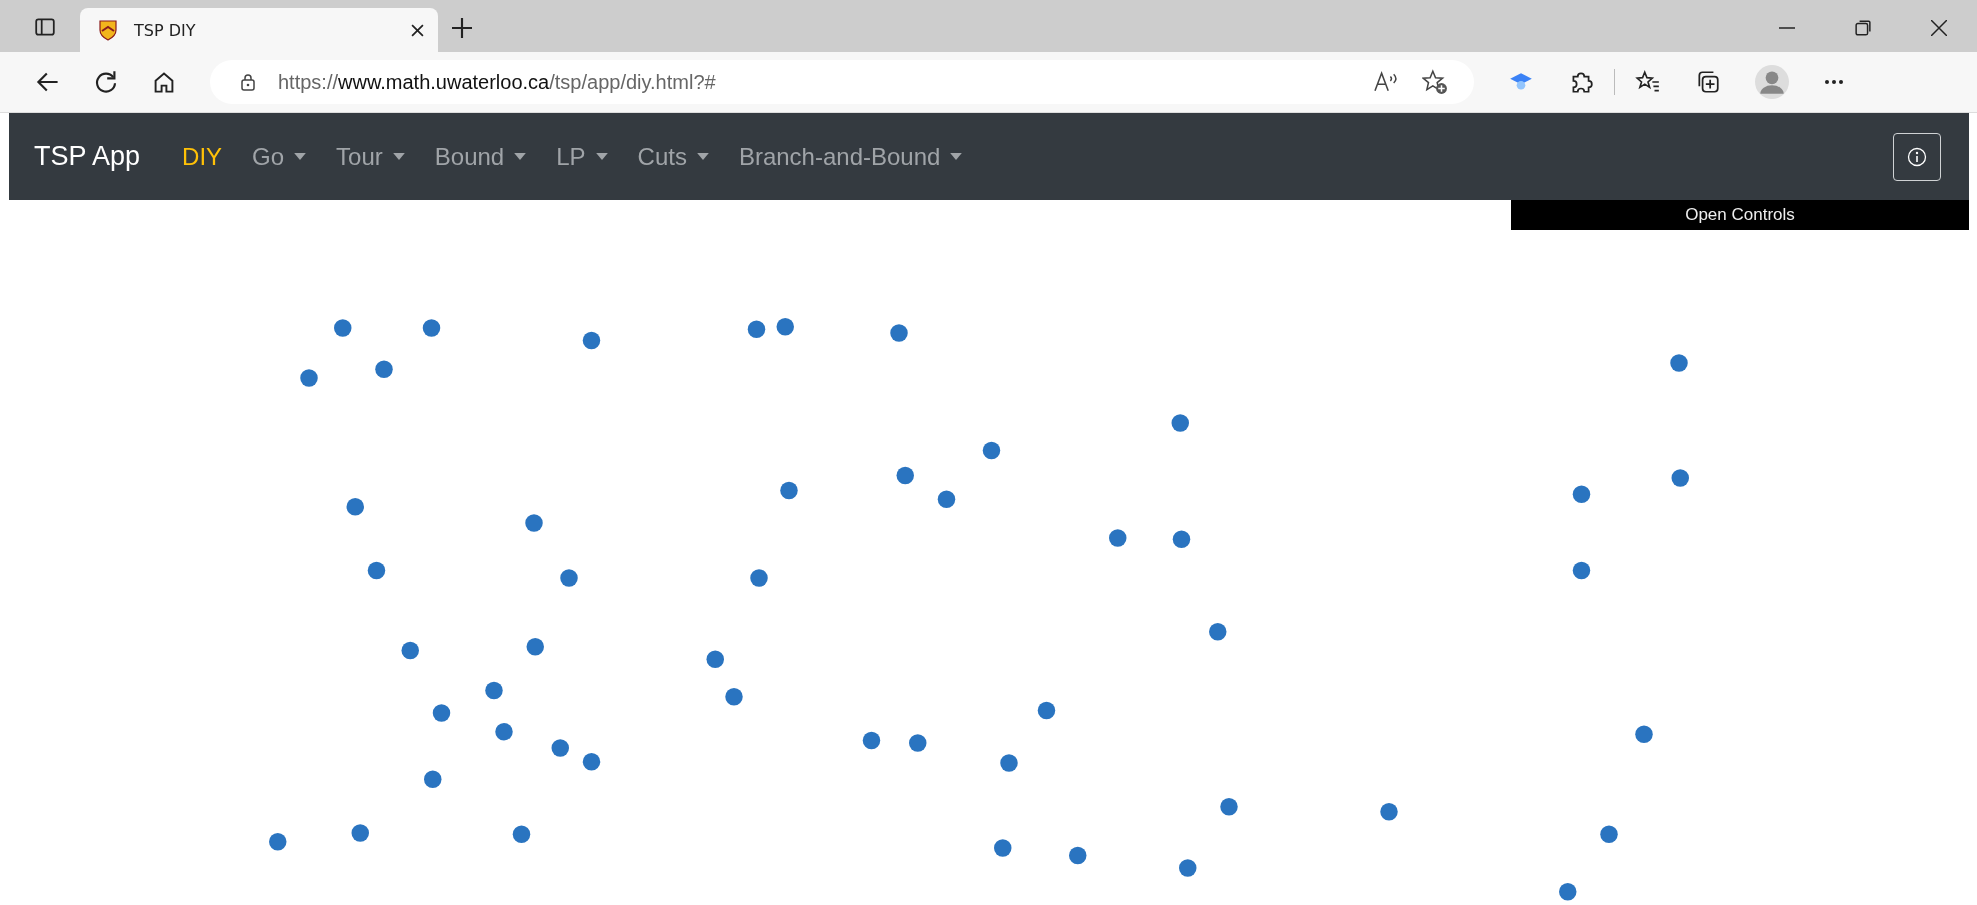  Describe the element at coordinates (279, 156) in the screenshot. I see `nav-menu: Go` at that location.